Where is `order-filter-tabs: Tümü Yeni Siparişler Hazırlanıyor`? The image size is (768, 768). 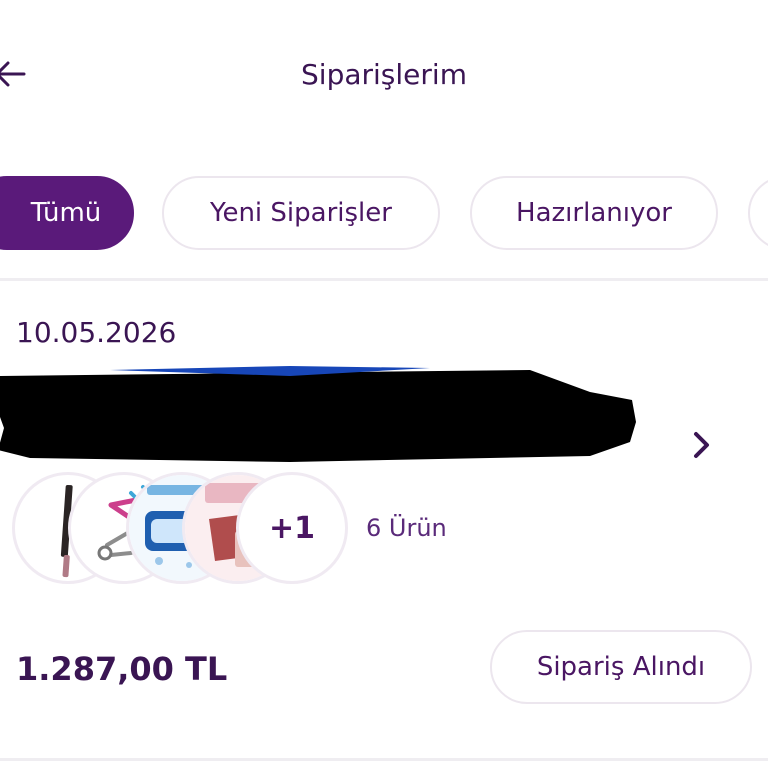 order-filter-tabs: Tümü Yeni Siparişler Hazırlanıyor is located at coordinates (384, 214).